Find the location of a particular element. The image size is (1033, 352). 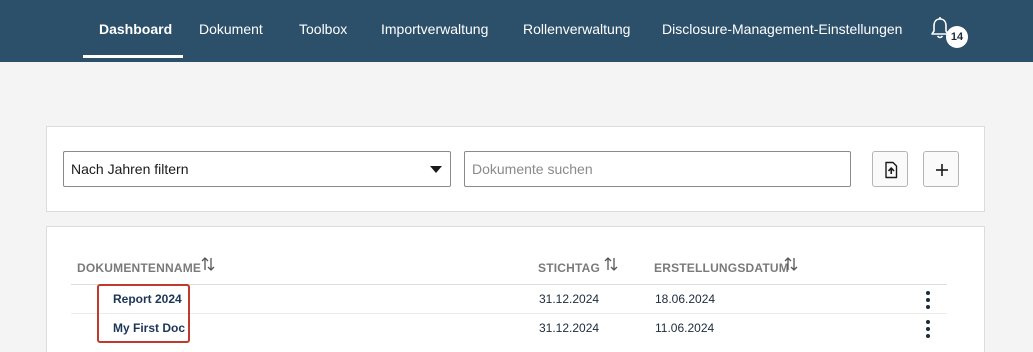

year-filter-value: Nach Jahren filtern is located at coordinates (130, 169).